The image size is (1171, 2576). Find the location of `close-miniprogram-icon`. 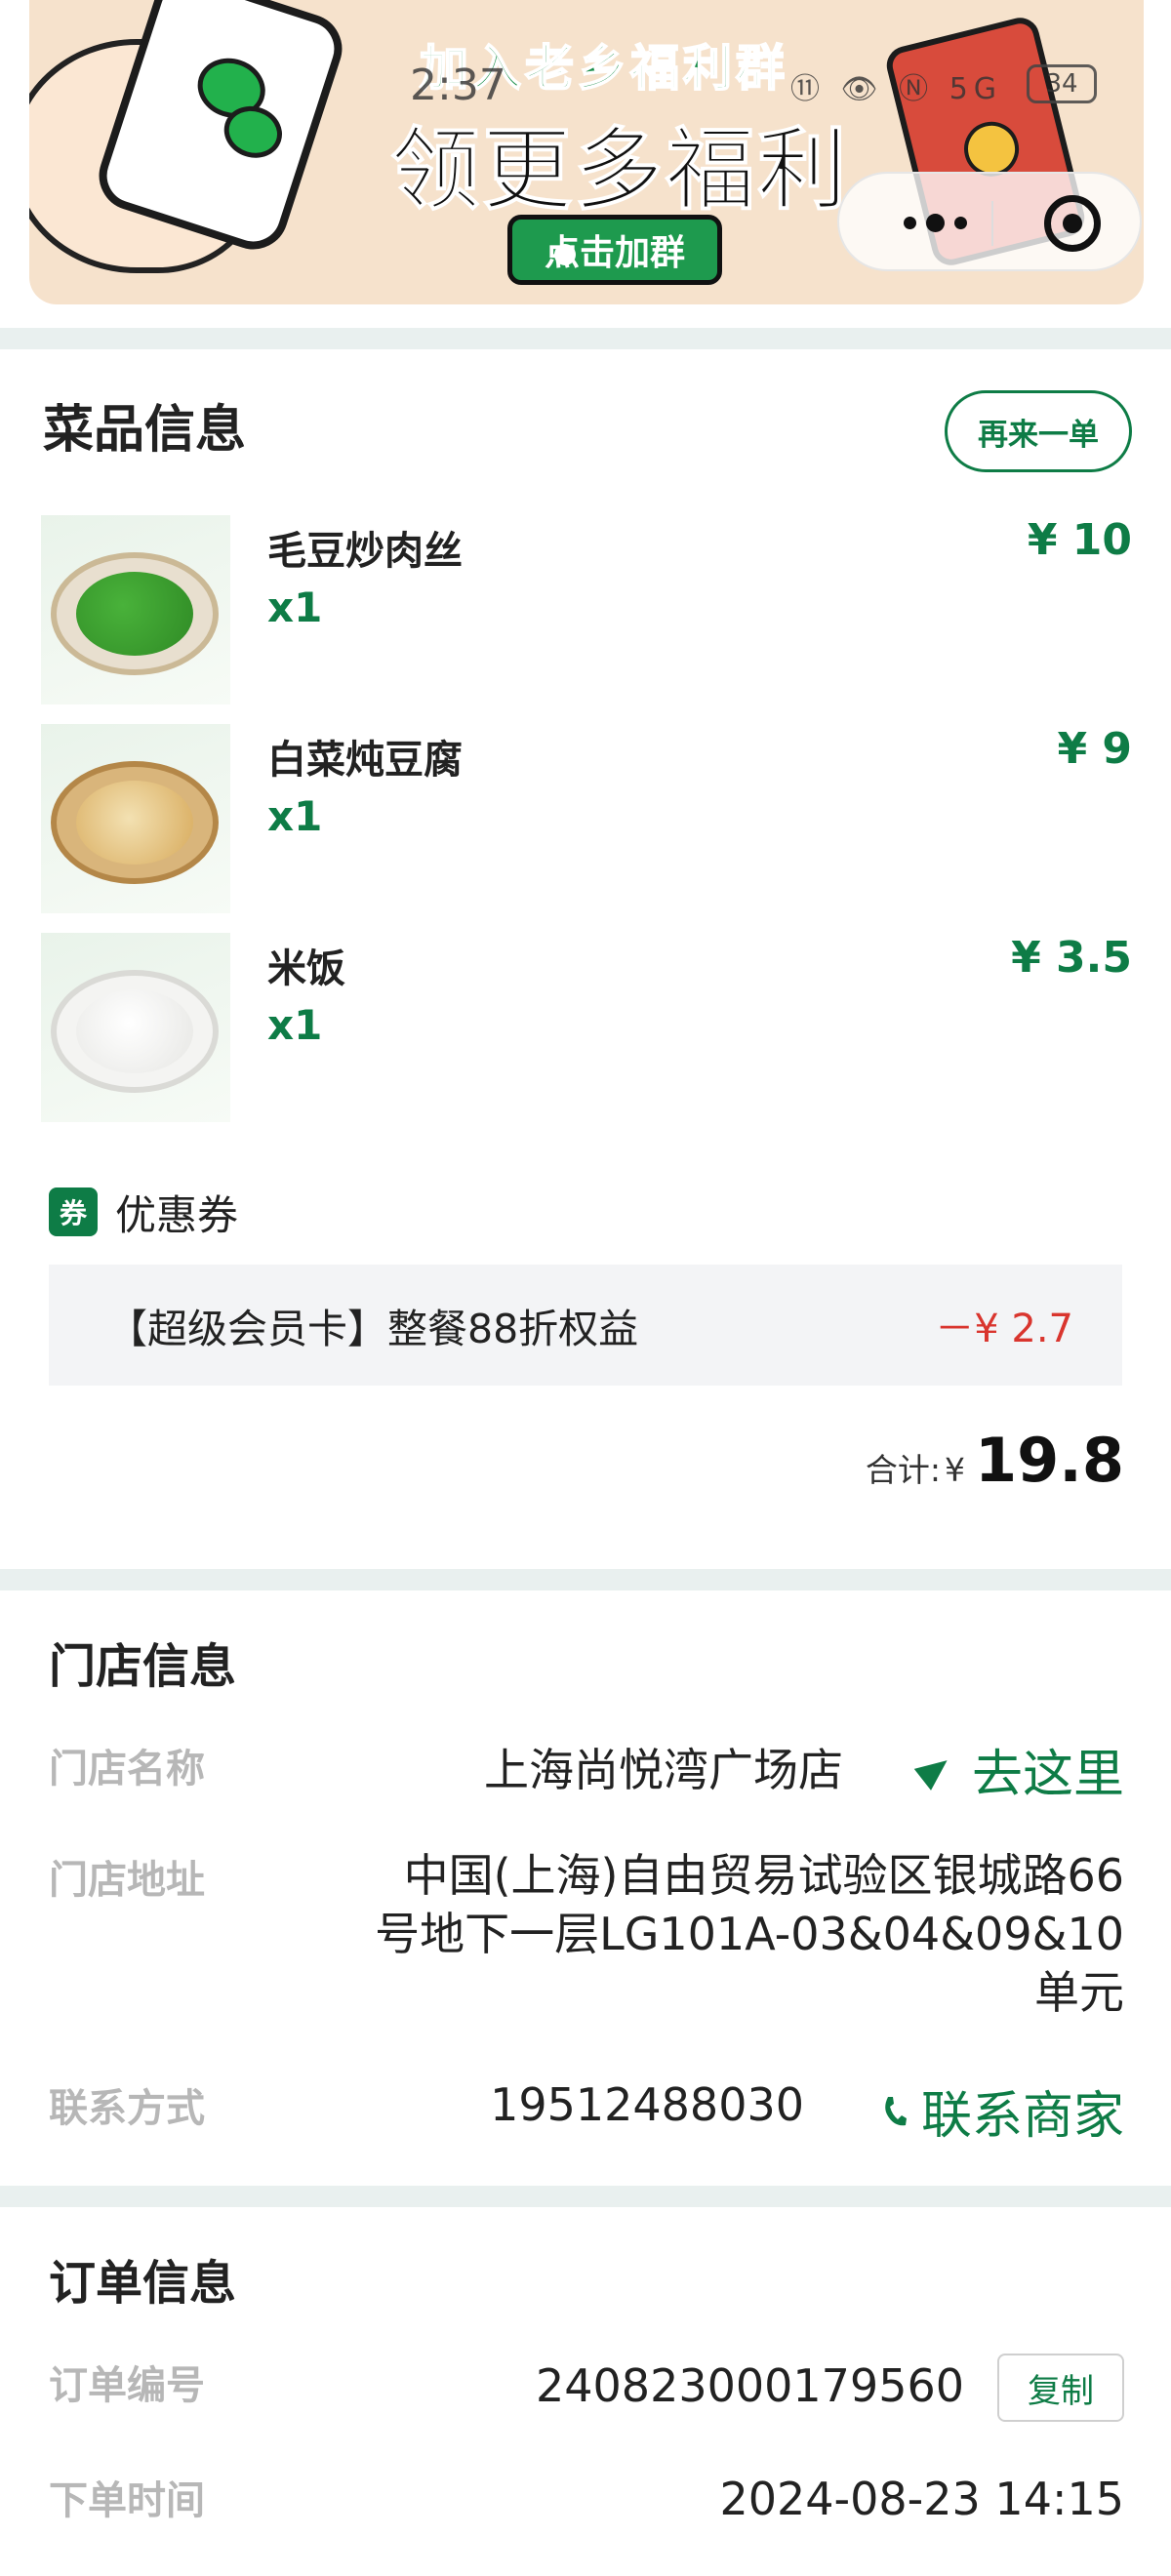

close-miniprogram-icon is located at coordinates (1072, 223).